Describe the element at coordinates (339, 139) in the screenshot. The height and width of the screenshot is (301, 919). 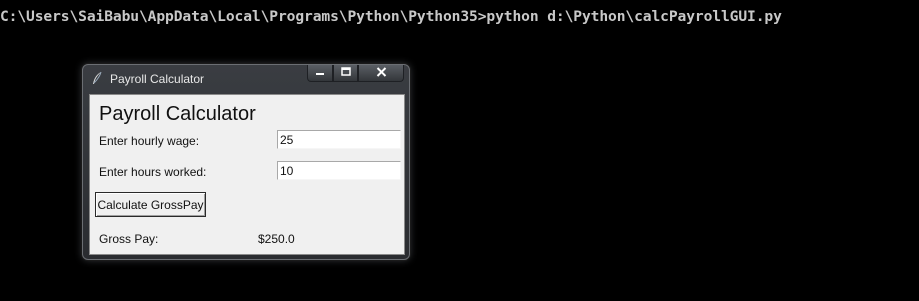
I see `hourly-wage-input: 25` at that location.